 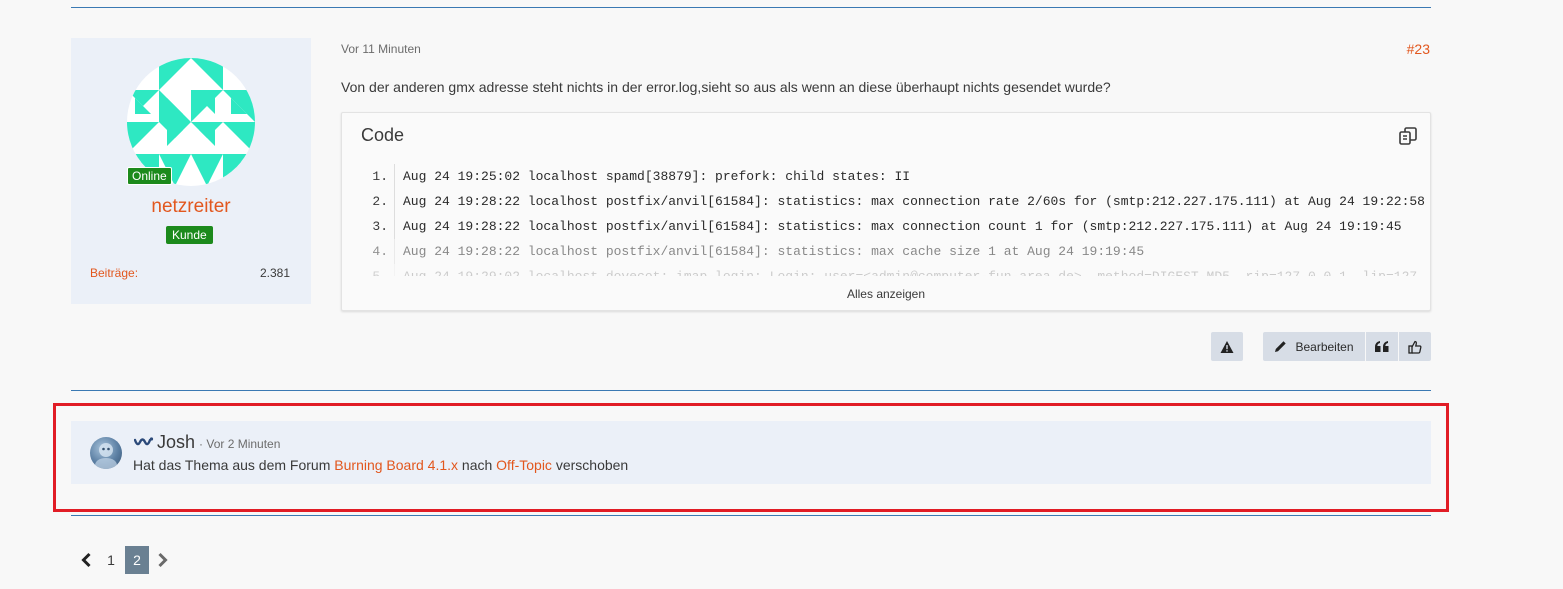 What do you see at coordinates (137, 560) in the screenshot?
I see `pagination-page-2-current: 2` at bounding box center [137, 560].